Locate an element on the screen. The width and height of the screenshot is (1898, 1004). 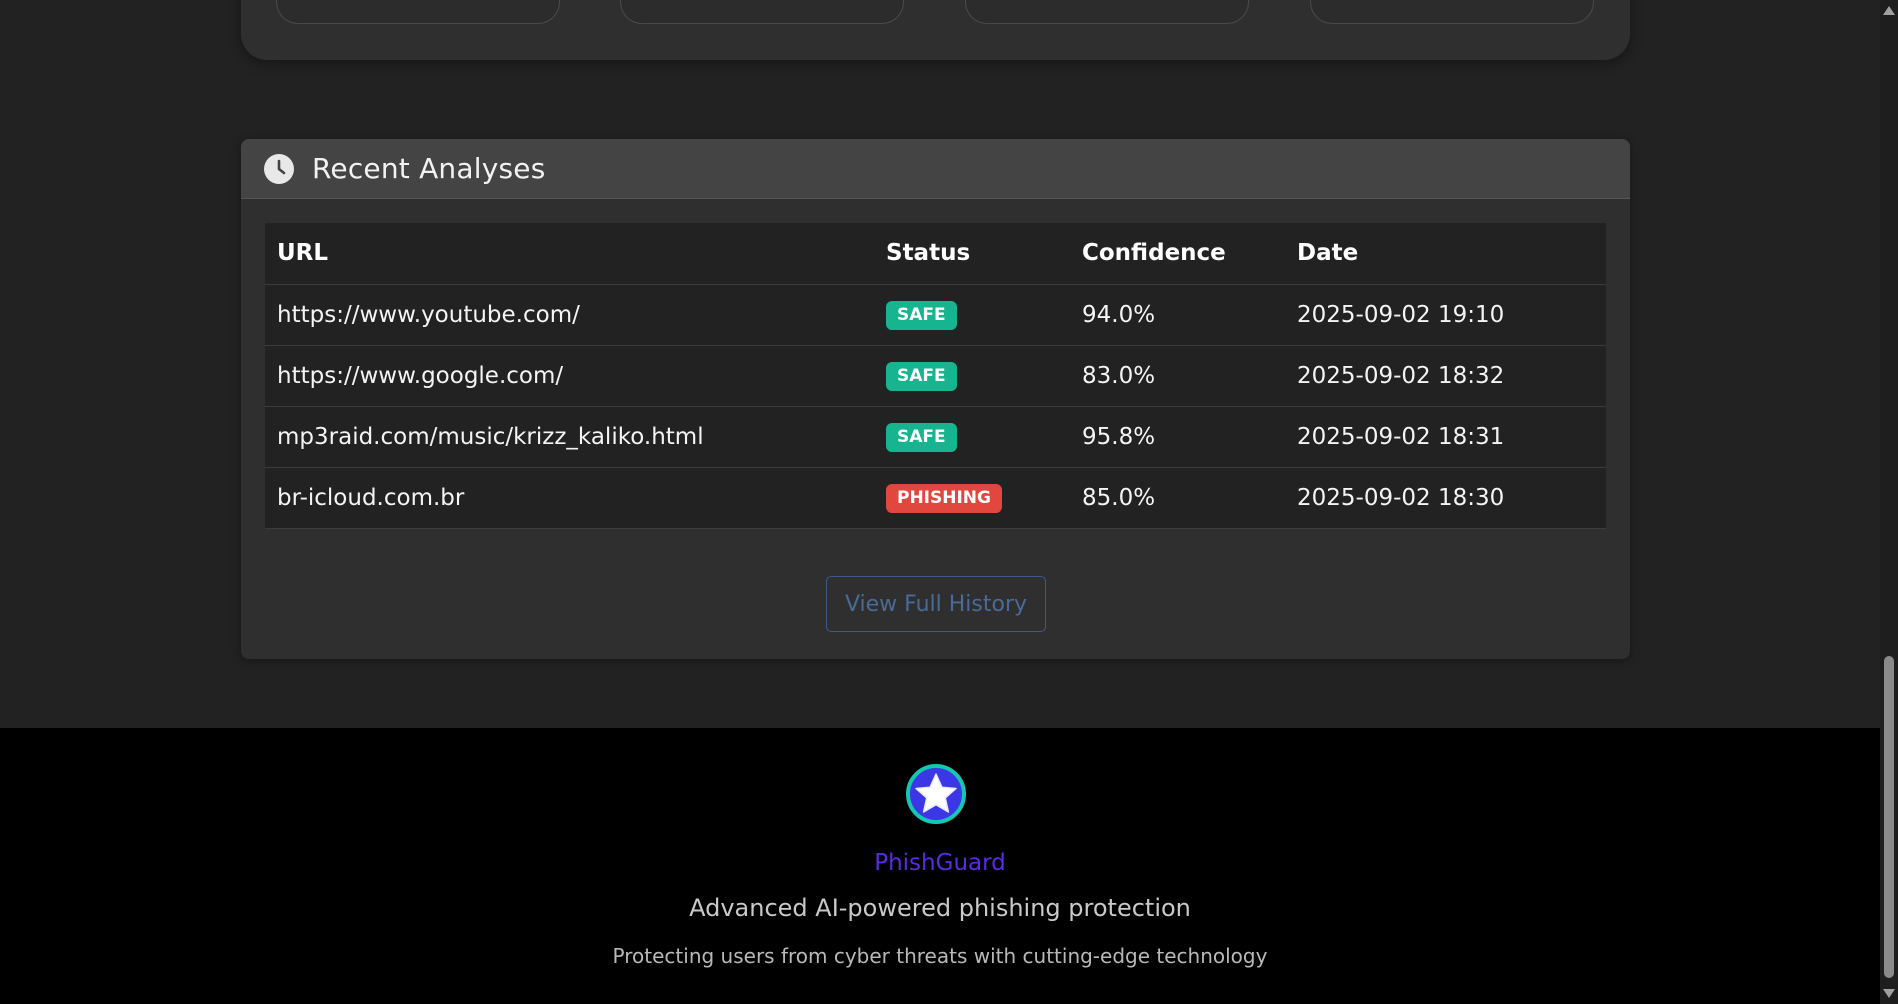
clock-icon is located at coordinates (279, 168).